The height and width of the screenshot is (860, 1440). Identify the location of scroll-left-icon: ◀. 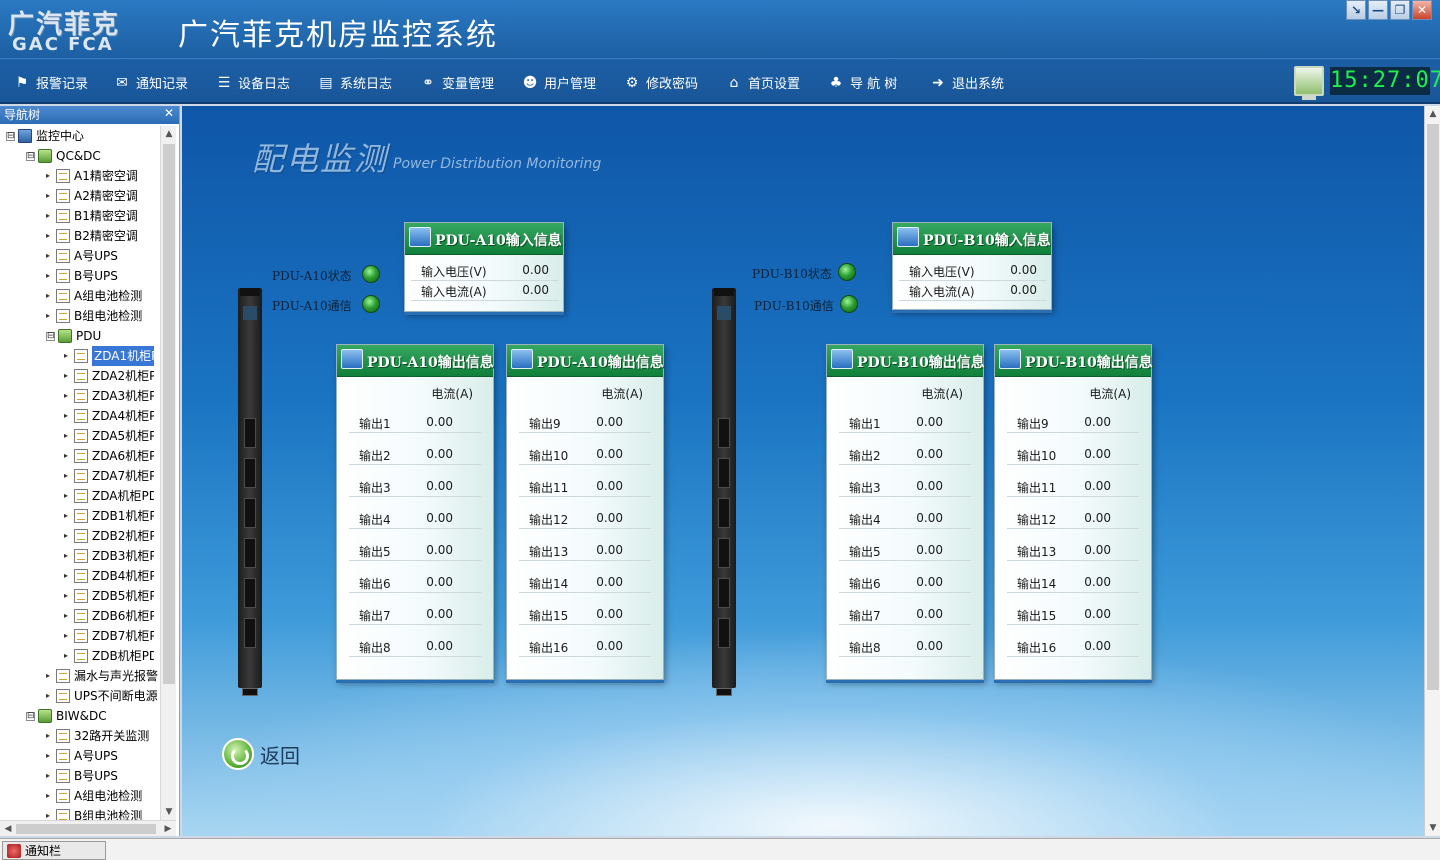
(8, 829).